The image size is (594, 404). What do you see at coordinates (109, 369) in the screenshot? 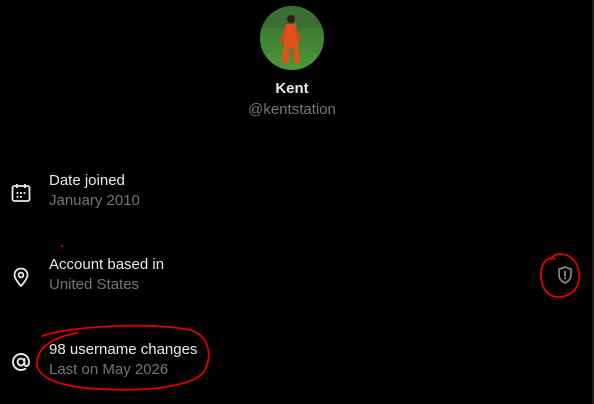
I see `row-subtitle: Last on May 2026` at bounding box center [109, 369].